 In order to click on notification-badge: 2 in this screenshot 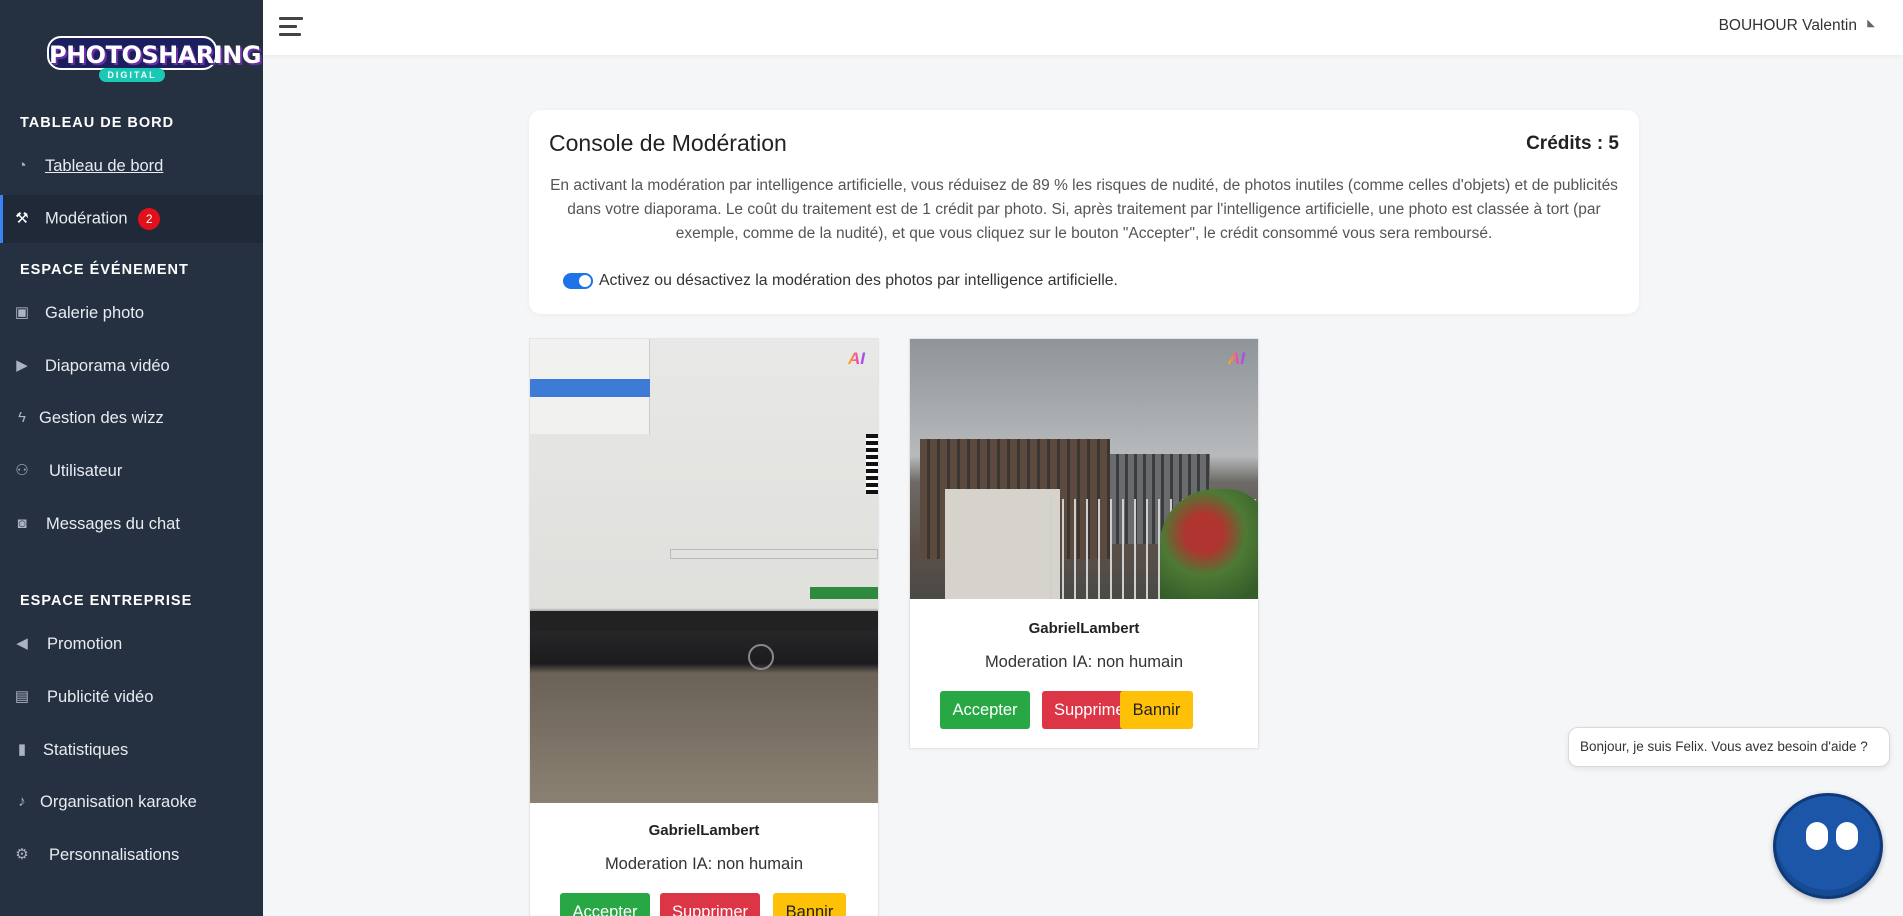, I will do `click(149, 219)`.